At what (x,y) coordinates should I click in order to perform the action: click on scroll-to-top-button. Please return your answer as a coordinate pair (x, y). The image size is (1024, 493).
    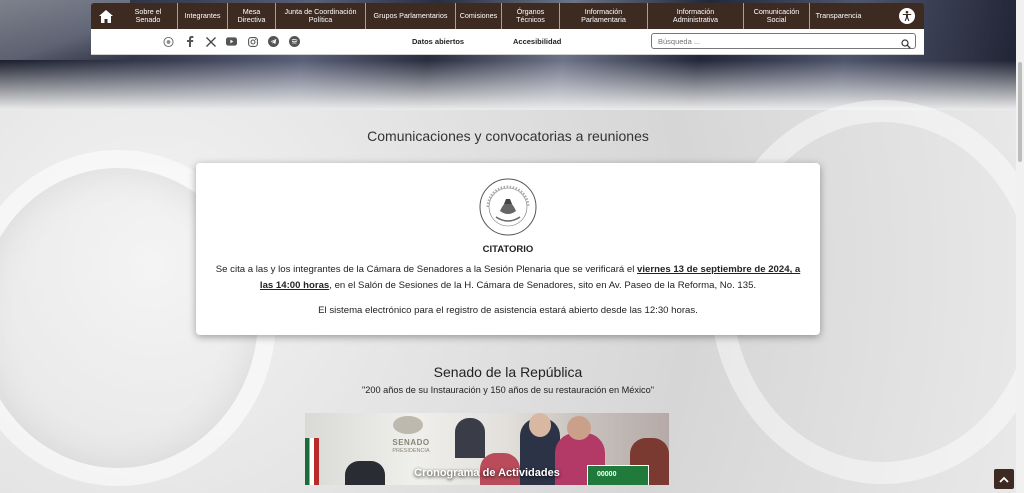
    Looking at the image, I should click on (1004, 479).